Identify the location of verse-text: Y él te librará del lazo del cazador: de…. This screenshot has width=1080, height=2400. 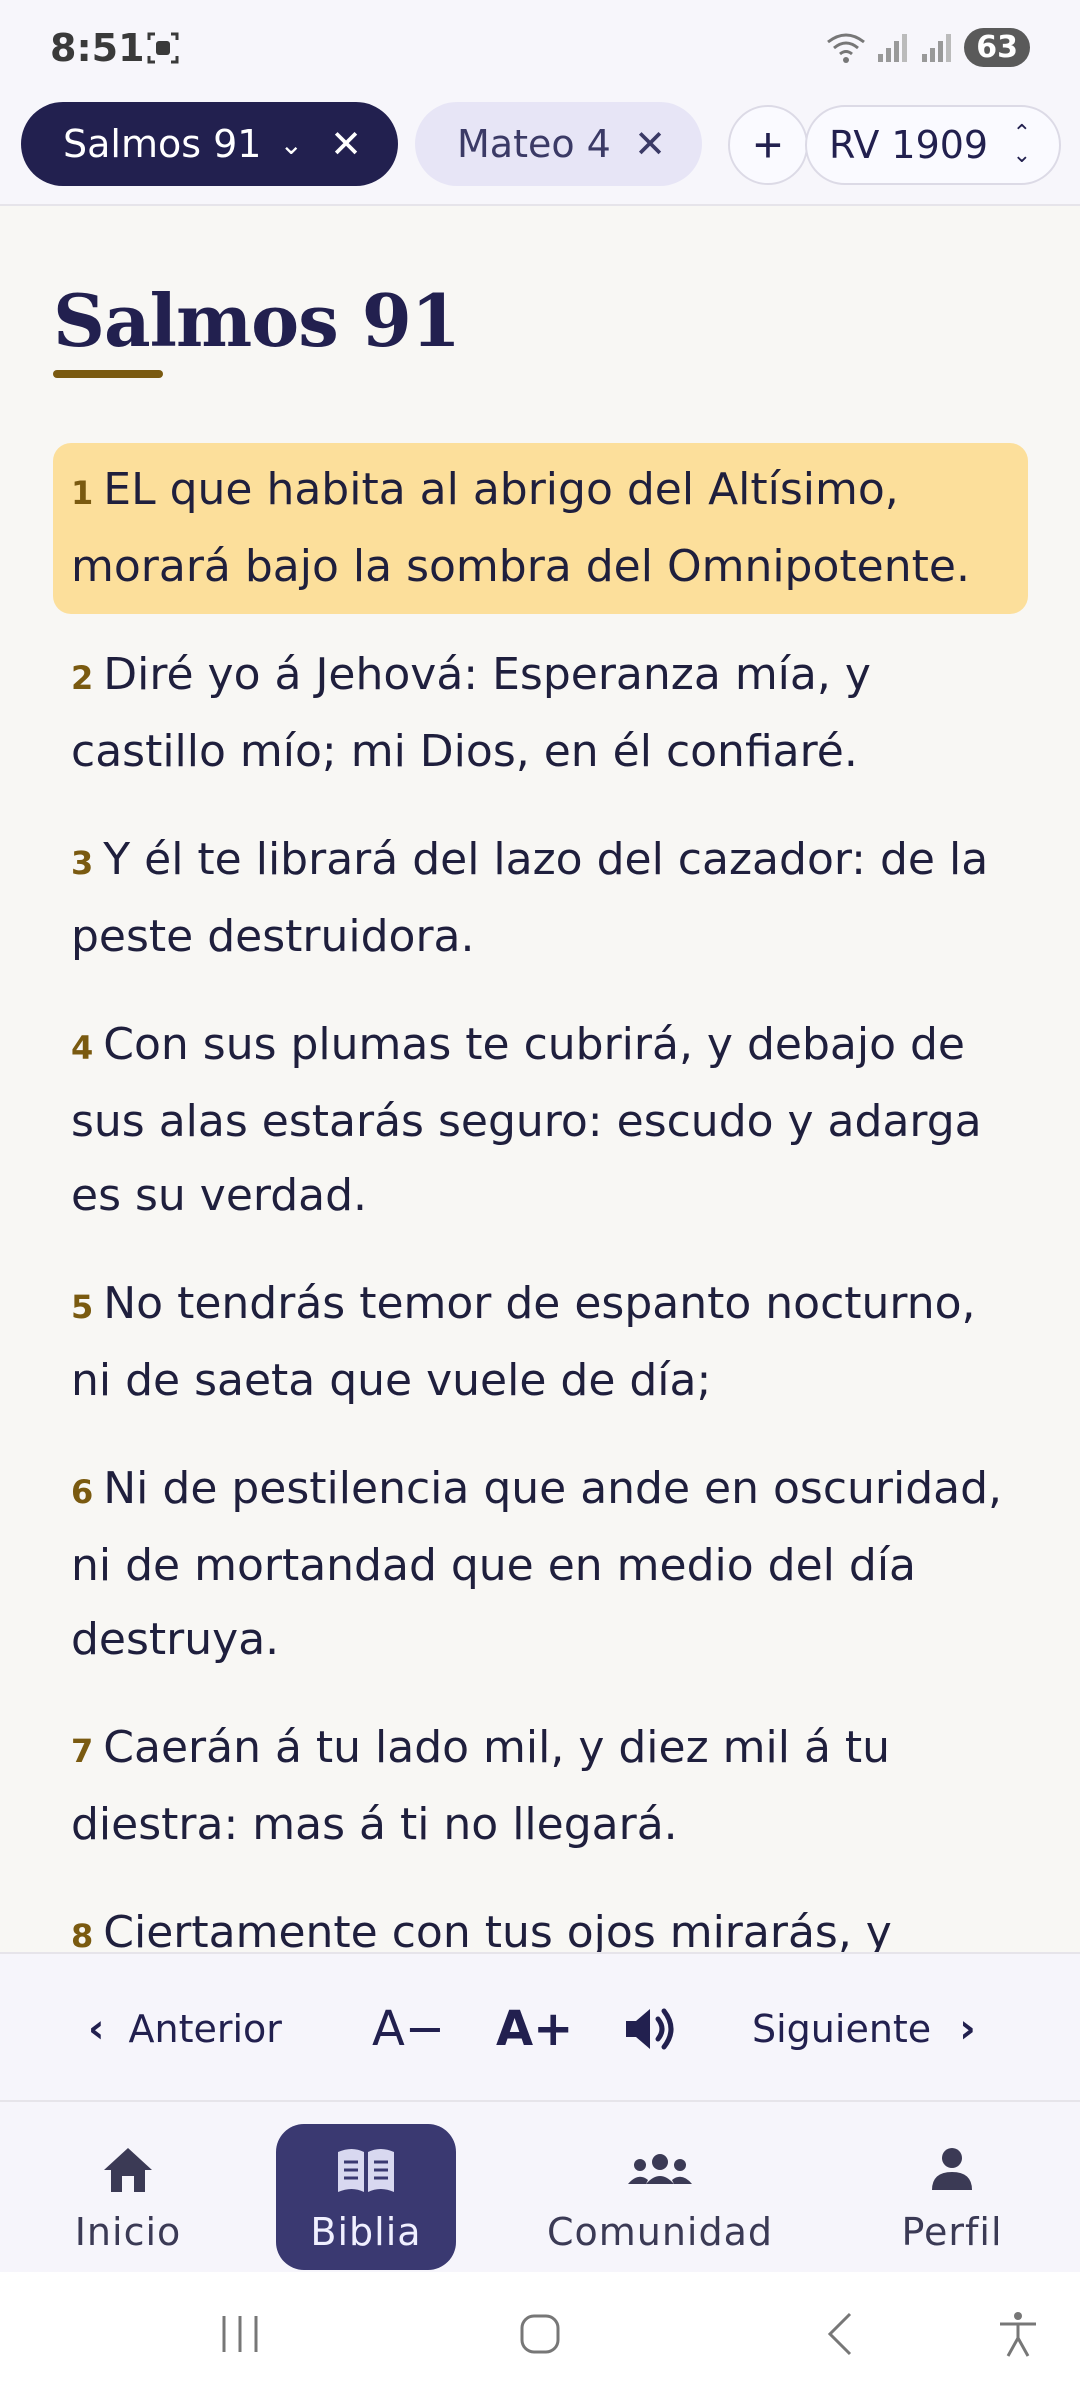
(530, 898).